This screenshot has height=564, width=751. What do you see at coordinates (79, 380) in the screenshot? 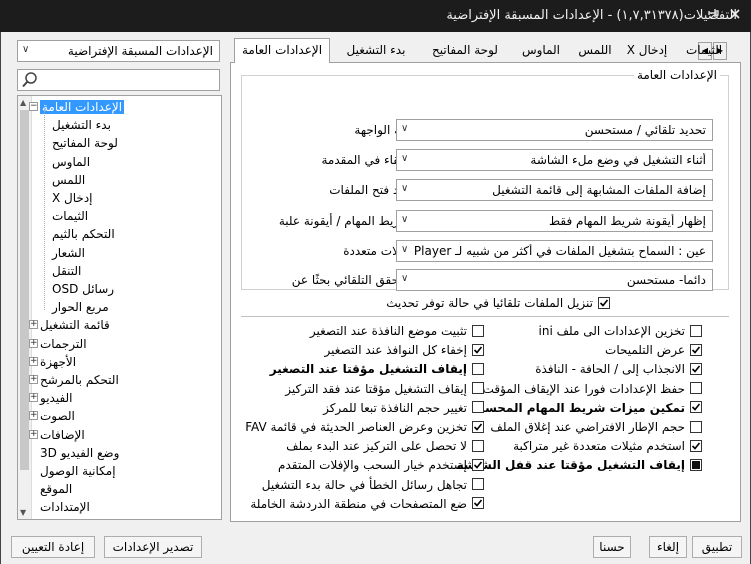
I see `tree-item: التحكم بالمرشح` at bounding box center [79, 380].